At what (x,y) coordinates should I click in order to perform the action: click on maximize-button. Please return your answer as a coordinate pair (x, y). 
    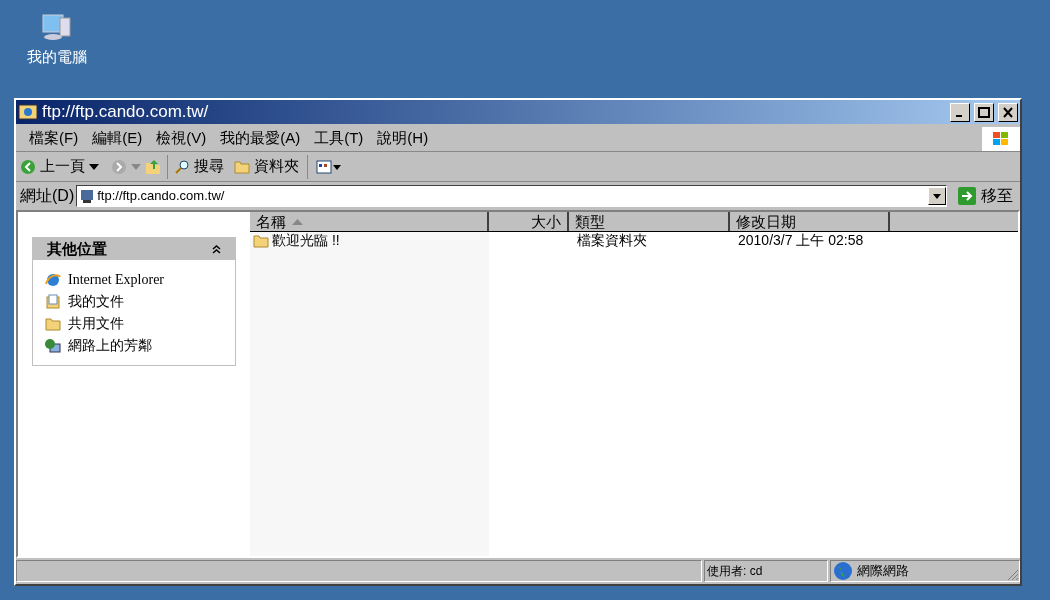
    Looking at the image, I should click on (984, 112).